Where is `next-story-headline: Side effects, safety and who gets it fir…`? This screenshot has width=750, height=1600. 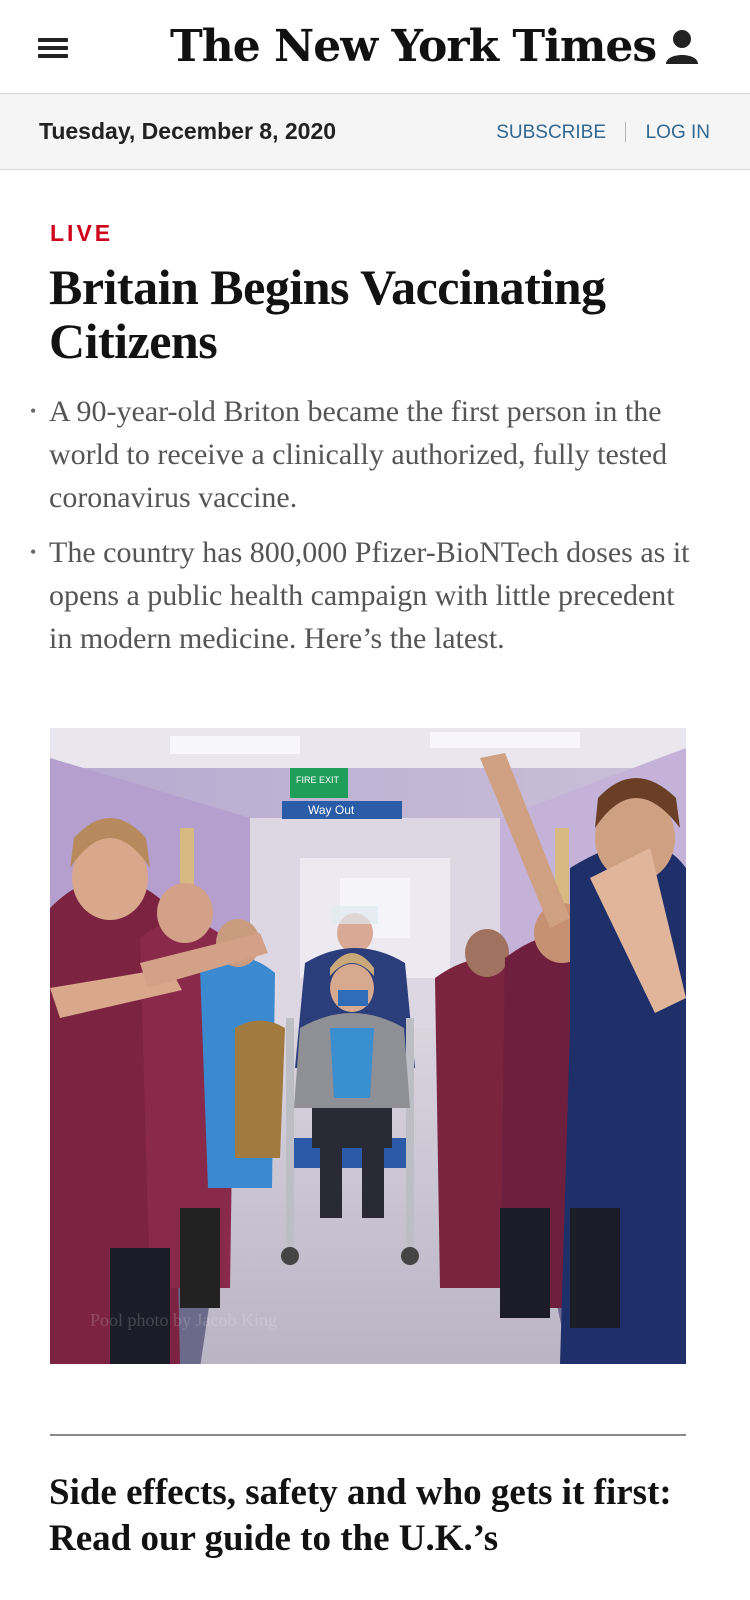 next-story-headline: Side effects, safety and who gets it fir… is located at coordinates (379, 1516).